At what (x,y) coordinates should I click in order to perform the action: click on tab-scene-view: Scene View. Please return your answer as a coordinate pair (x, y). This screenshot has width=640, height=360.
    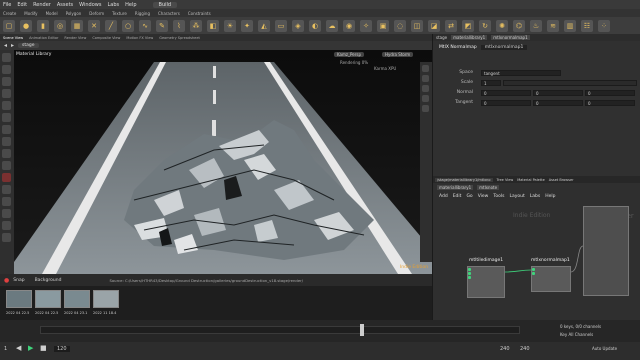
    Looking at the image, I should click on (13, 38).